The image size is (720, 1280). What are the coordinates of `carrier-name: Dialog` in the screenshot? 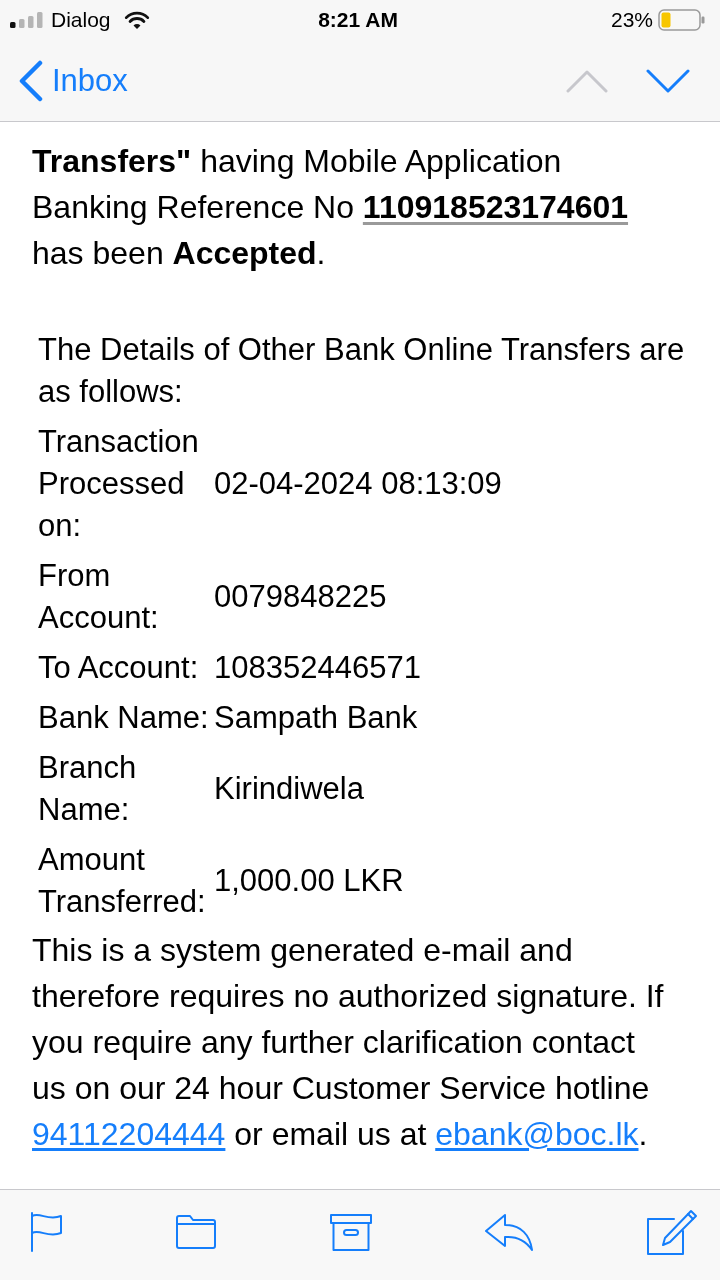 It's located at (81, 20).